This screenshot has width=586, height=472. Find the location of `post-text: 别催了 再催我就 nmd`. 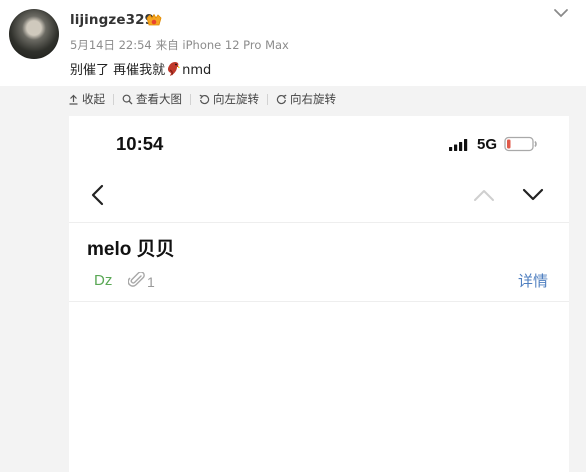

post-text: 别催了 再催我就 nmd is located at coordinates (140, 68).